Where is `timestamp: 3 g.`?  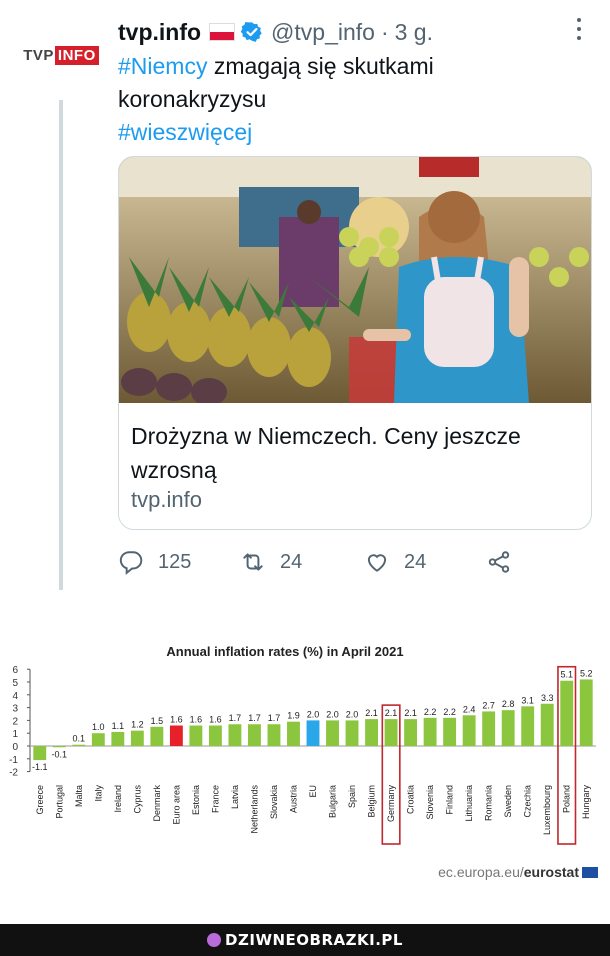 timestamp: 3 g. is located at coordinates (414, 32).